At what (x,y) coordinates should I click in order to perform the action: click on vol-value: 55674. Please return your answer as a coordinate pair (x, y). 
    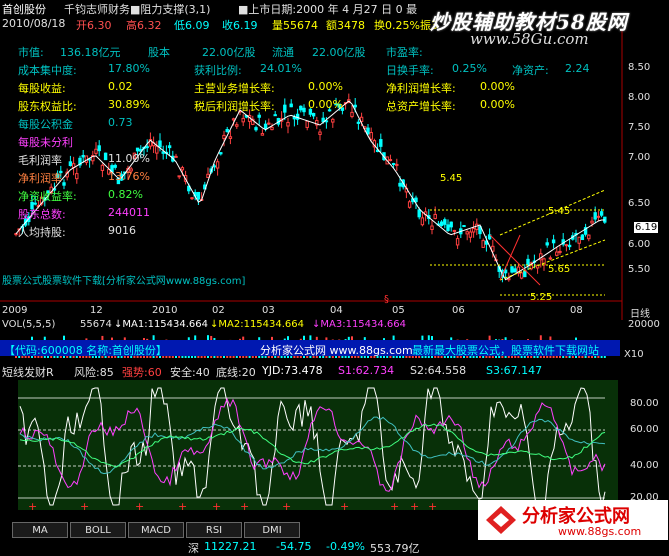
    Looking at the image, I should click on (96, 324).